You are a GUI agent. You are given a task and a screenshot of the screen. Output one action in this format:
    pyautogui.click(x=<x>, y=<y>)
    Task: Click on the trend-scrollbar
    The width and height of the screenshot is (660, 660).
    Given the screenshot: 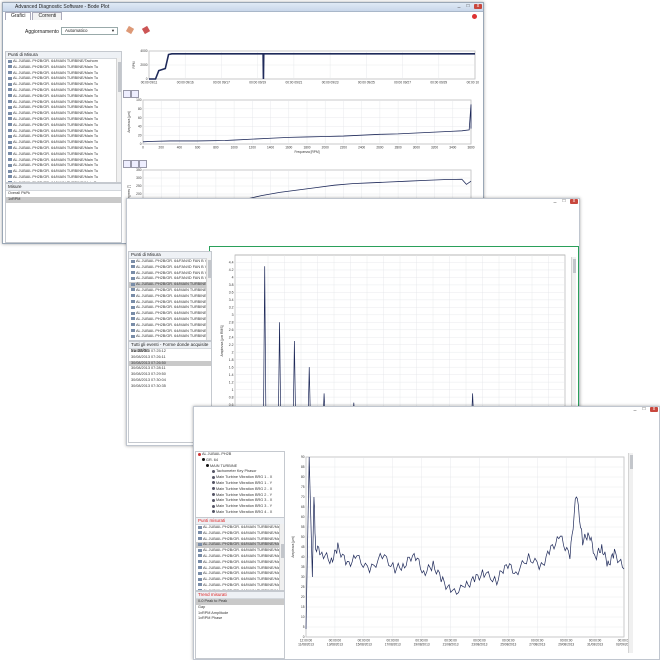 What is the action you would take?
    pyautogui.click(x=630, y=553)
    